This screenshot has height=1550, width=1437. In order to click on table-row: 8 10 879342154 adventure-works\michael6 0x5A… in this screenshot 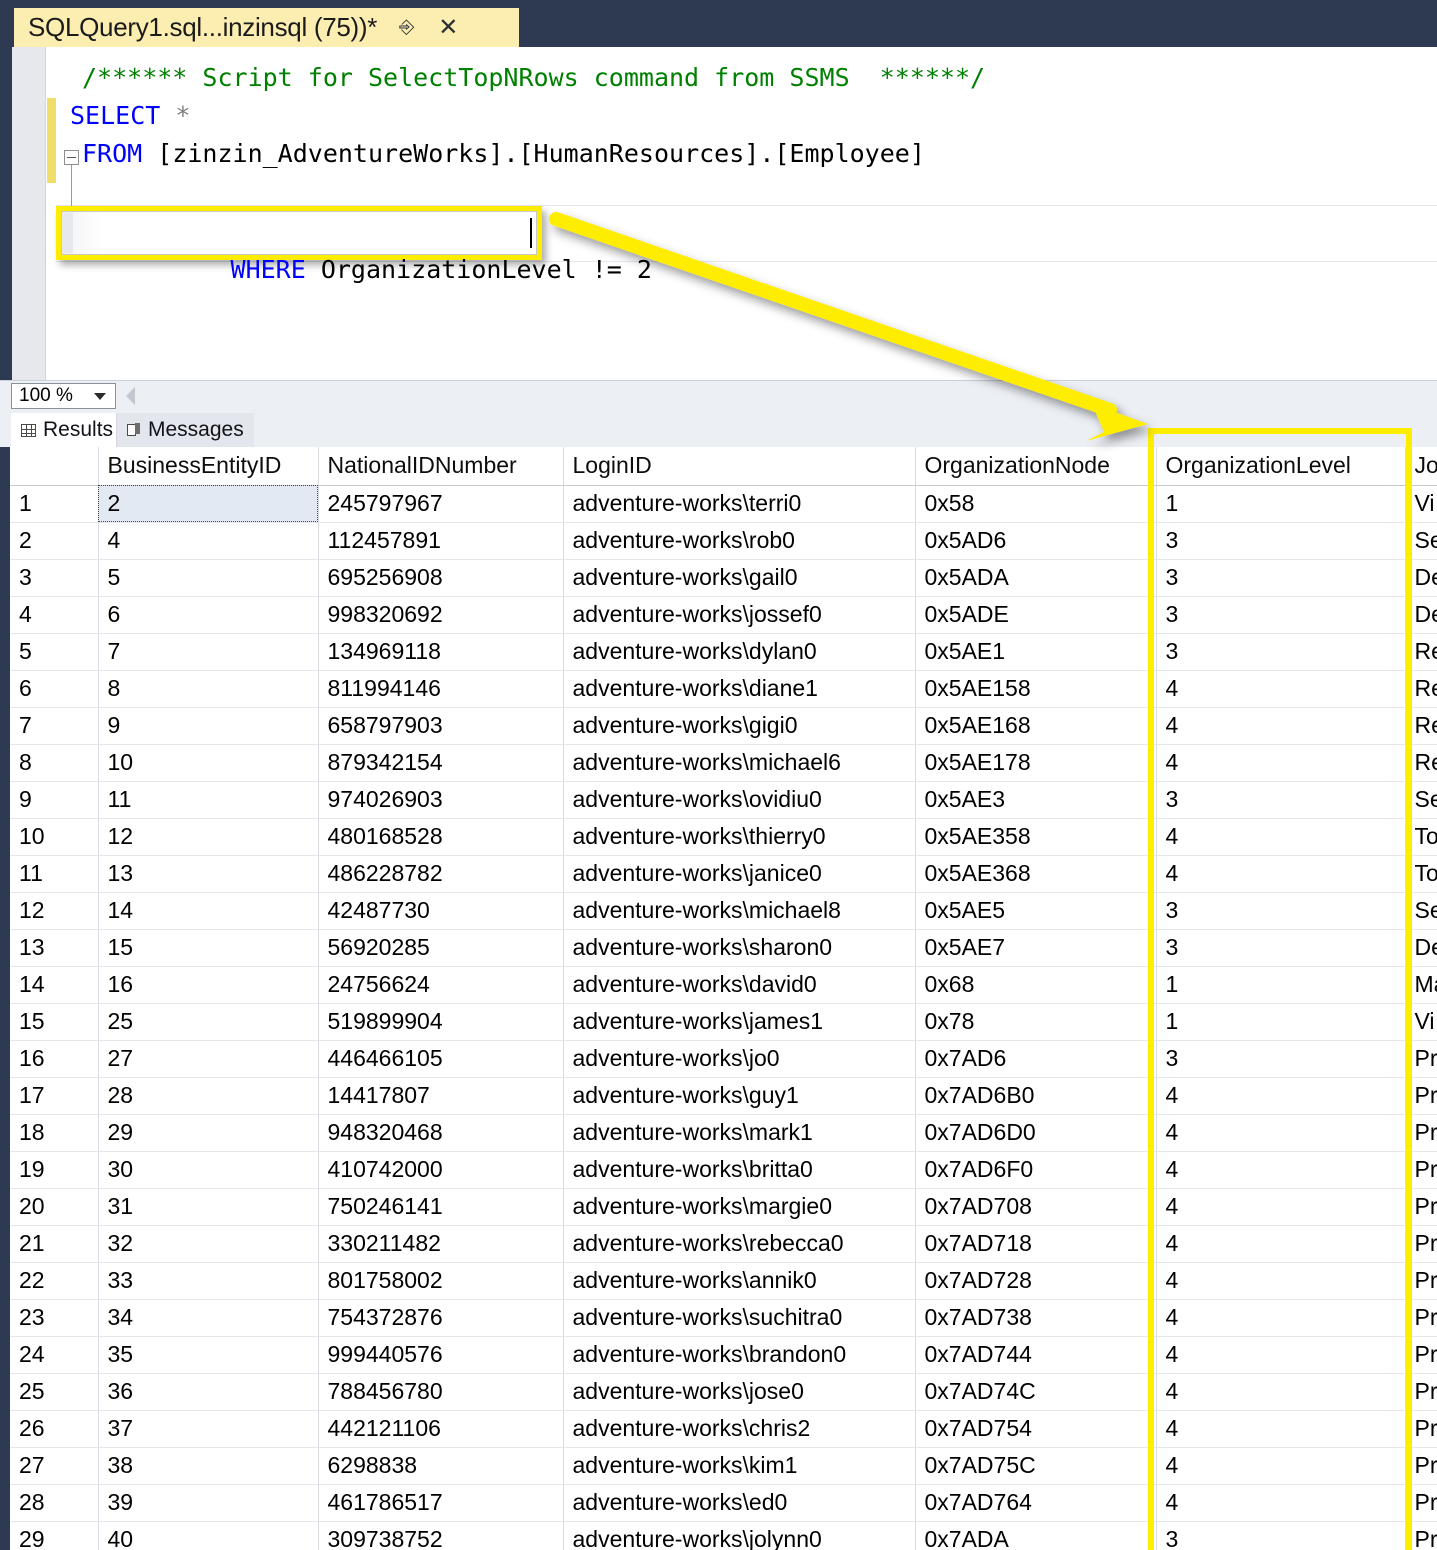, I will do `click(723, 763)`.